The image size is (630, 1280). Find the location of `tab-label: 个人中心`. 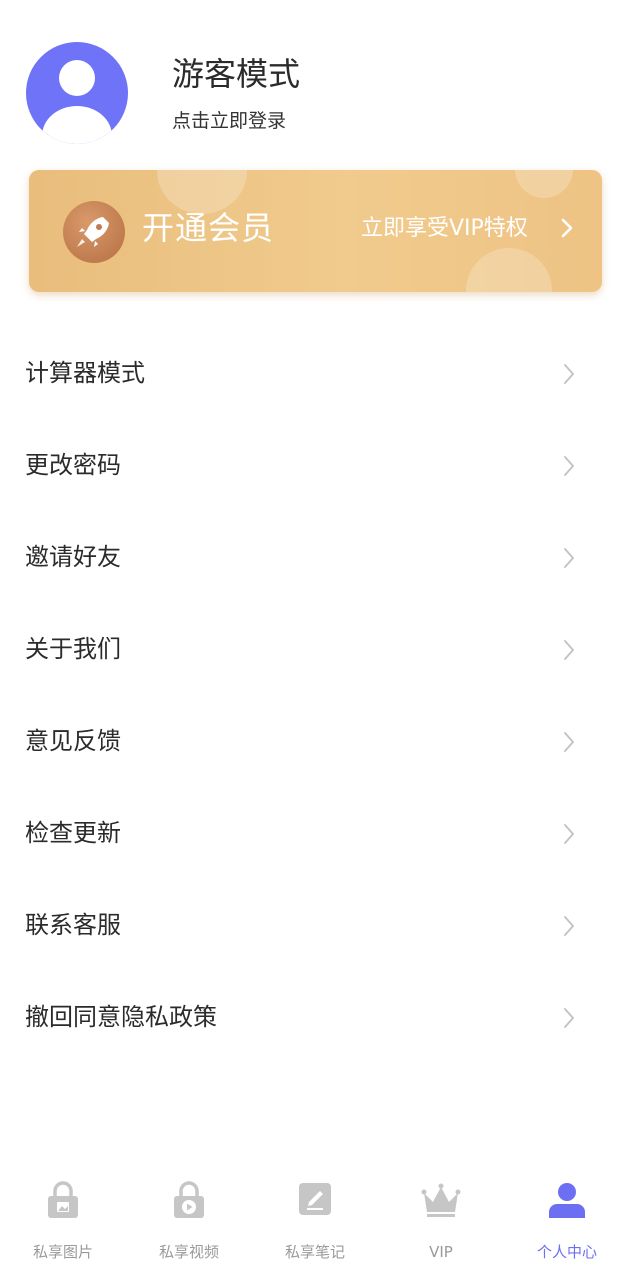

tab-label: 个人中心 is located at coordinates (566, 1252).